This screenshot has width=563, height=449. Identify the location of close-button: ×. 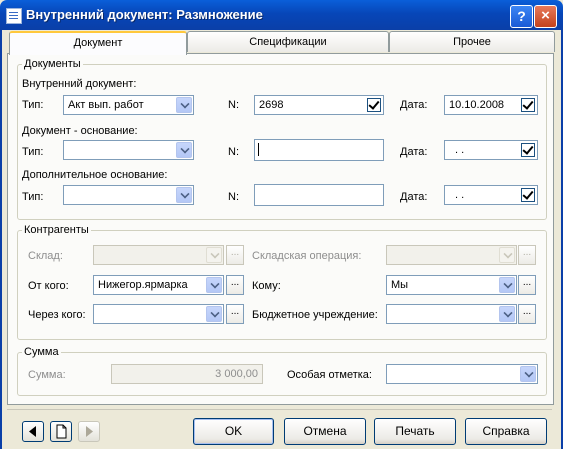
(545, 16).